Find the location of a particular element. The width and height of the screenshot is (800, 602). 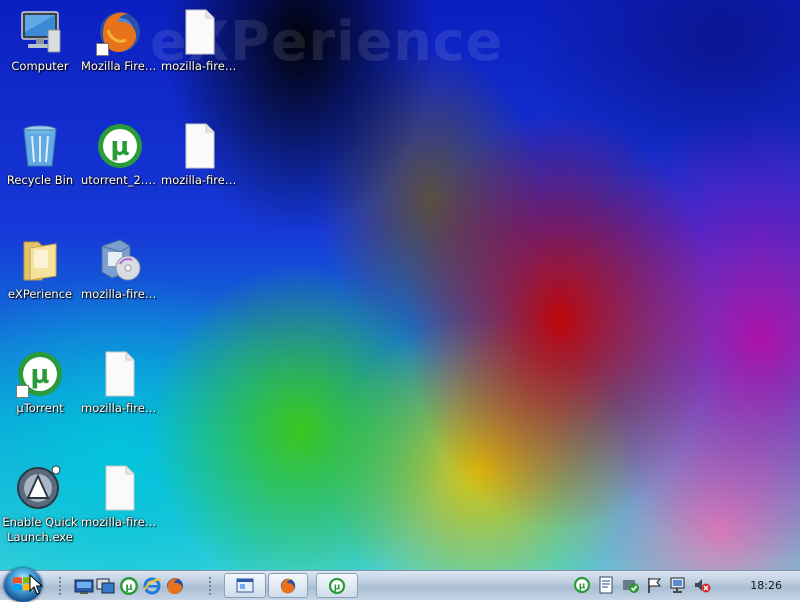

switch-windows-icon is located at coordinates (106, 586).